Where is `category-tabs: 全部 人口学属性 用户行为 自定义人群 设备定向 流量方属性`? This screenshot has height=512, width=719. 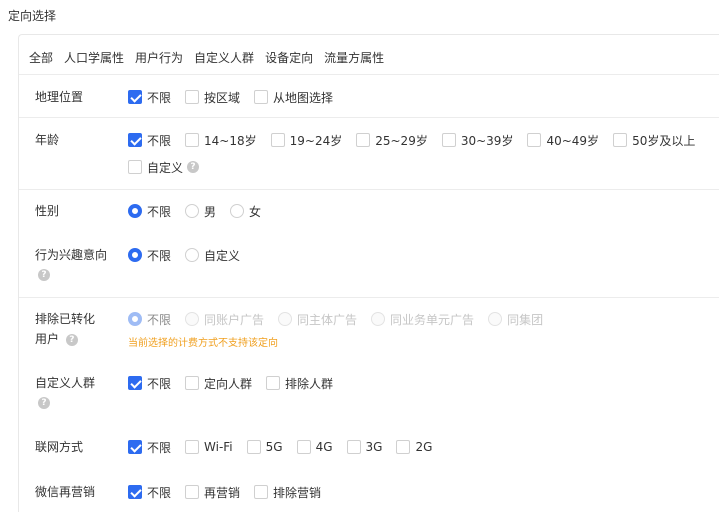 category-tabs: 全部 人口学属性 用户行为 自定义人群 设备定向 流量方属性 is located at coordinates (212, 57).